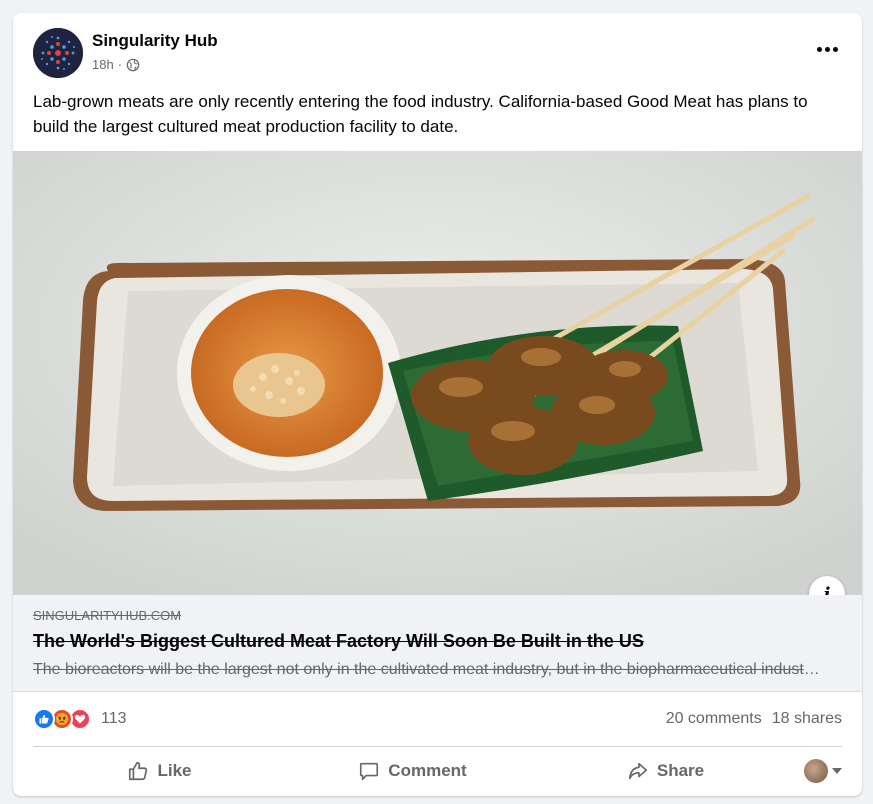 This screenshot has height=804, width=873. I want to click on share-icon, so click(637, 771).